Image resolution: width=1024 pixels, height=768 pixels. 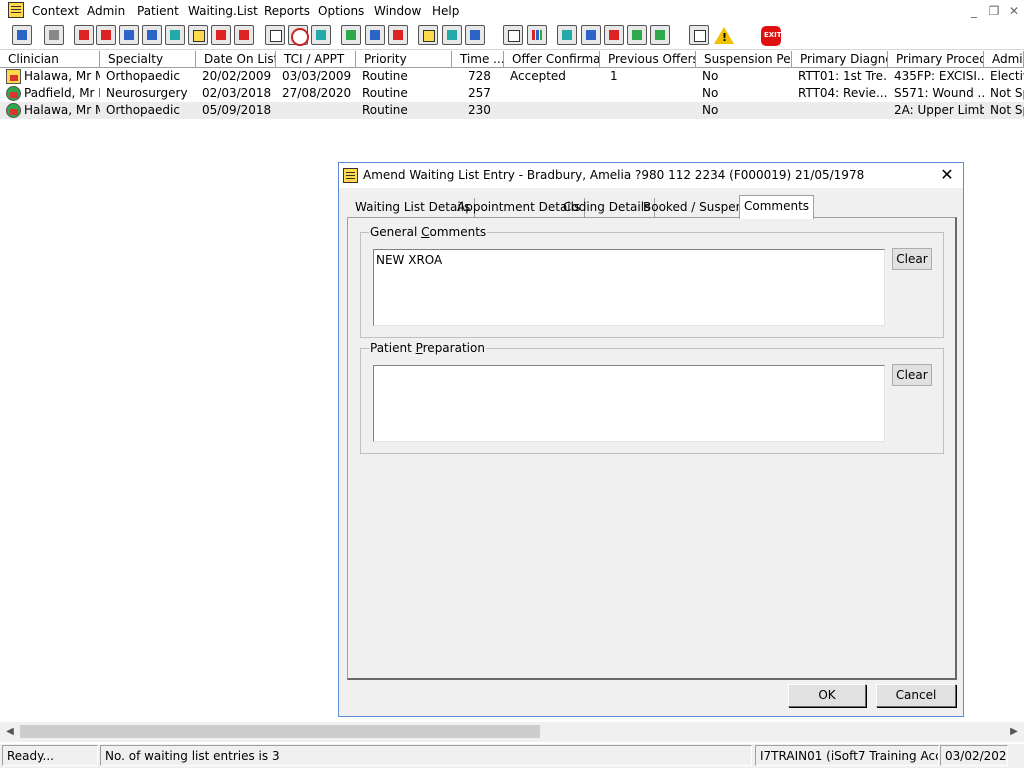 What do you see at coordinates (660, 35) in the screenshot?
I see `list-green-icon` at bounding box center [660, 35].